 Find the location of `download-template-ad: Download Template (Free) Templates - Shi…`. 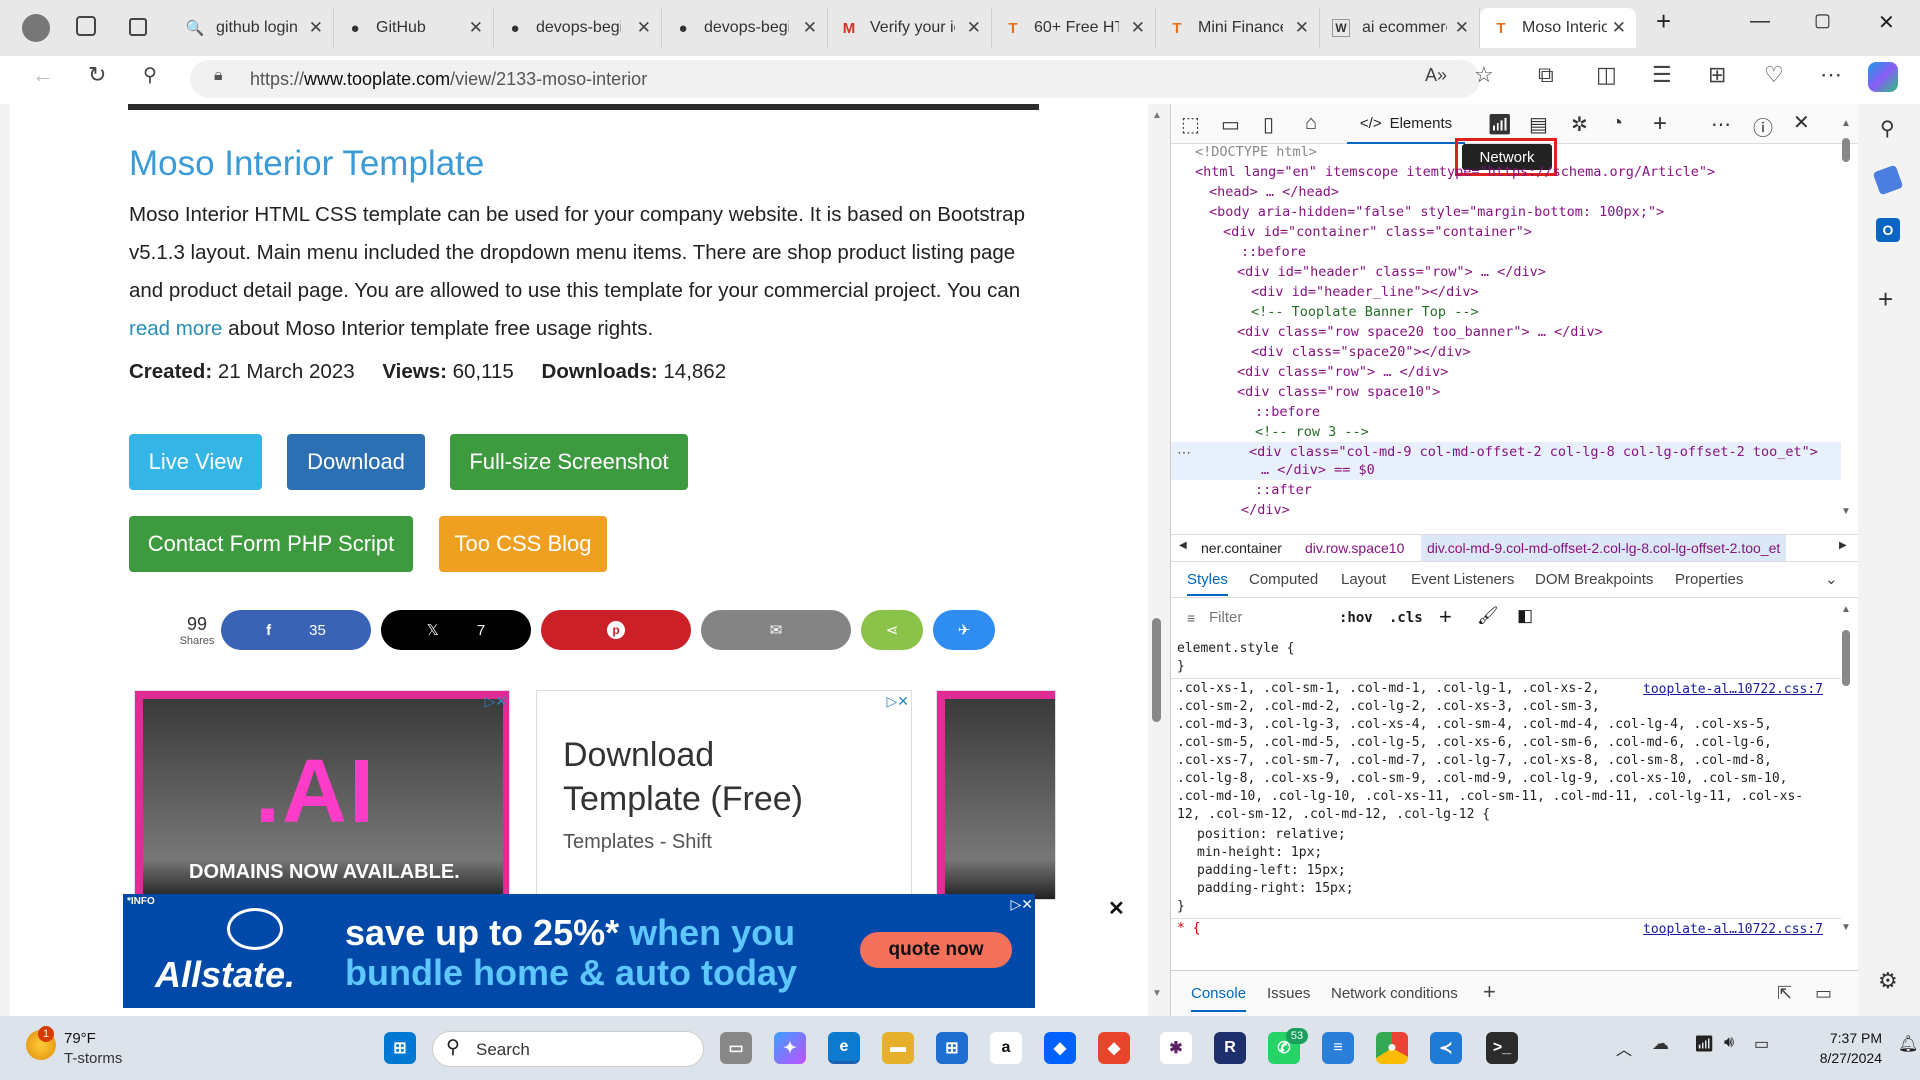

download-template-ad: Download Template (Free) Templates - Shi… is located at coordinates (724, 795).